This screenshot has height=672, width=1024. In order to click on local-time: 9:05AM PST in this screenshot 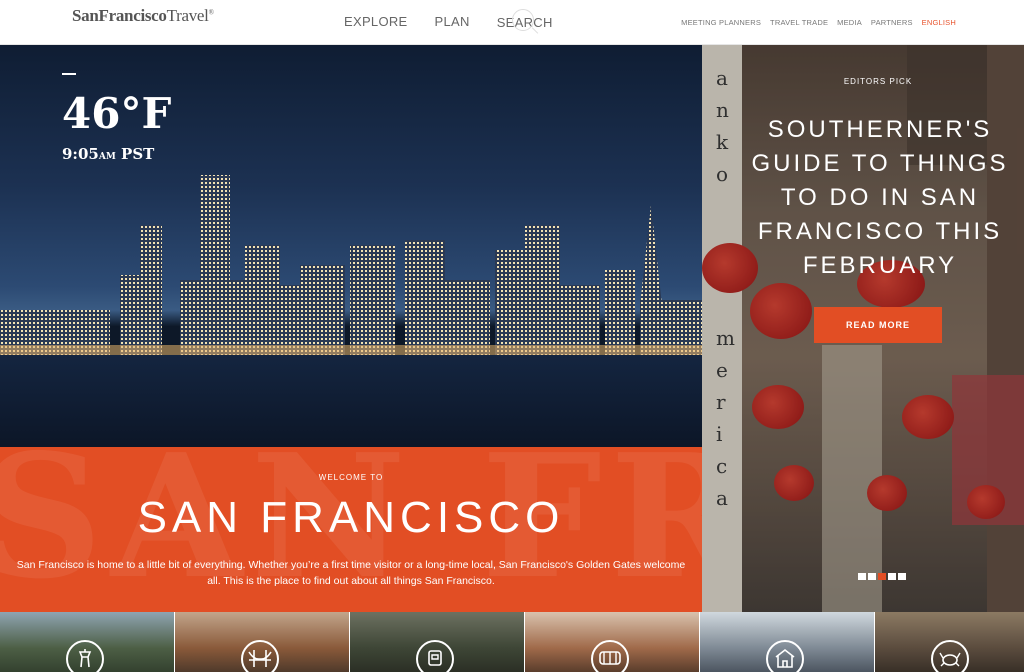, I will do `click(108, 154)`.